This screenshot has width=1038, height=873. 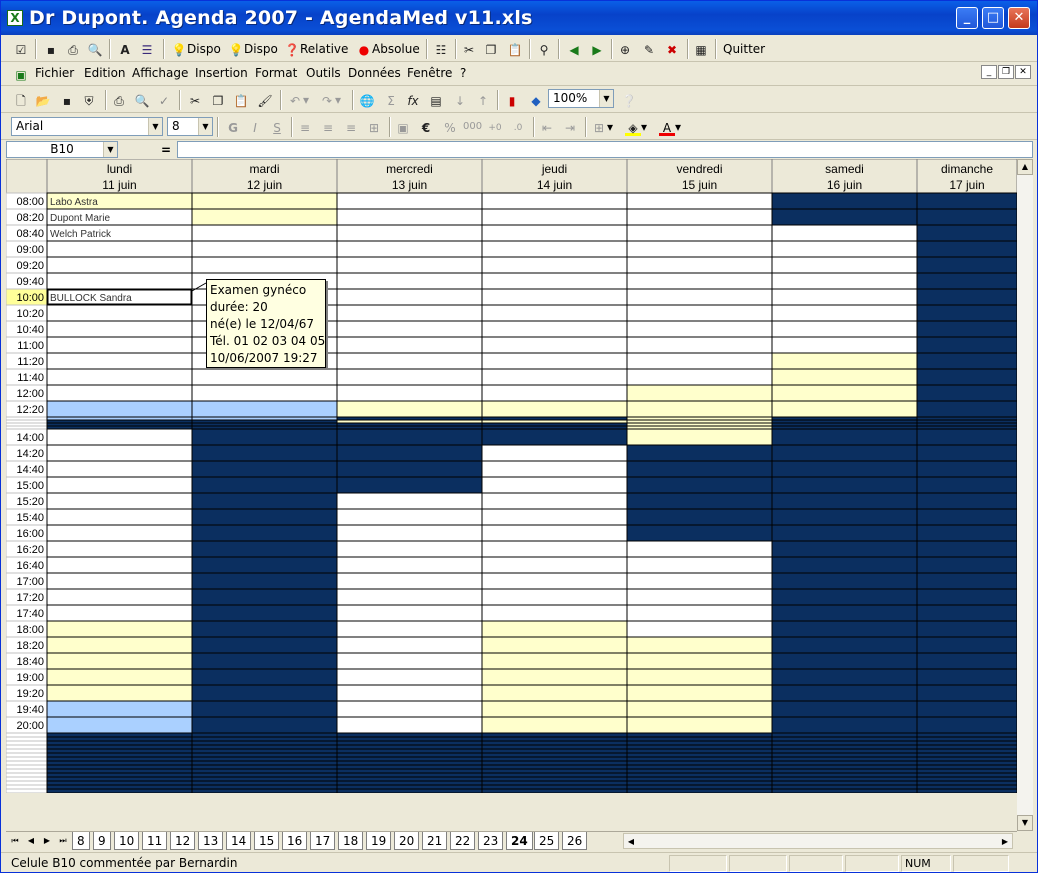 What do you see at coordinates (21, 74) in the screenshot?
I see `workbook-icon: ▣` at bounding box center [21, 74].